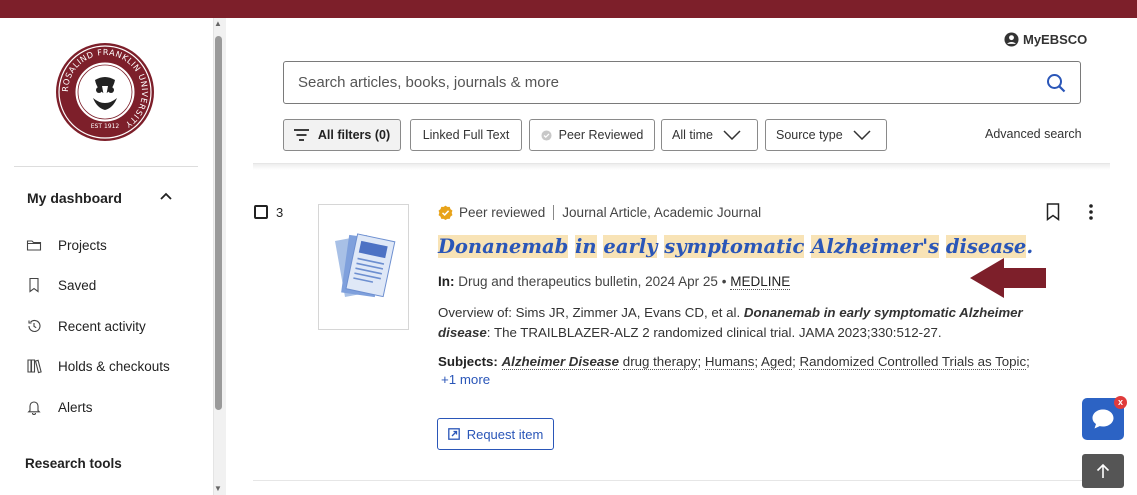 The image size is (1137, 495). What do you see at coordinates (114, 366) in the screenshot?
I see `sidebar-item-label: Holds & checkouts` at bounding box center [114, 366].